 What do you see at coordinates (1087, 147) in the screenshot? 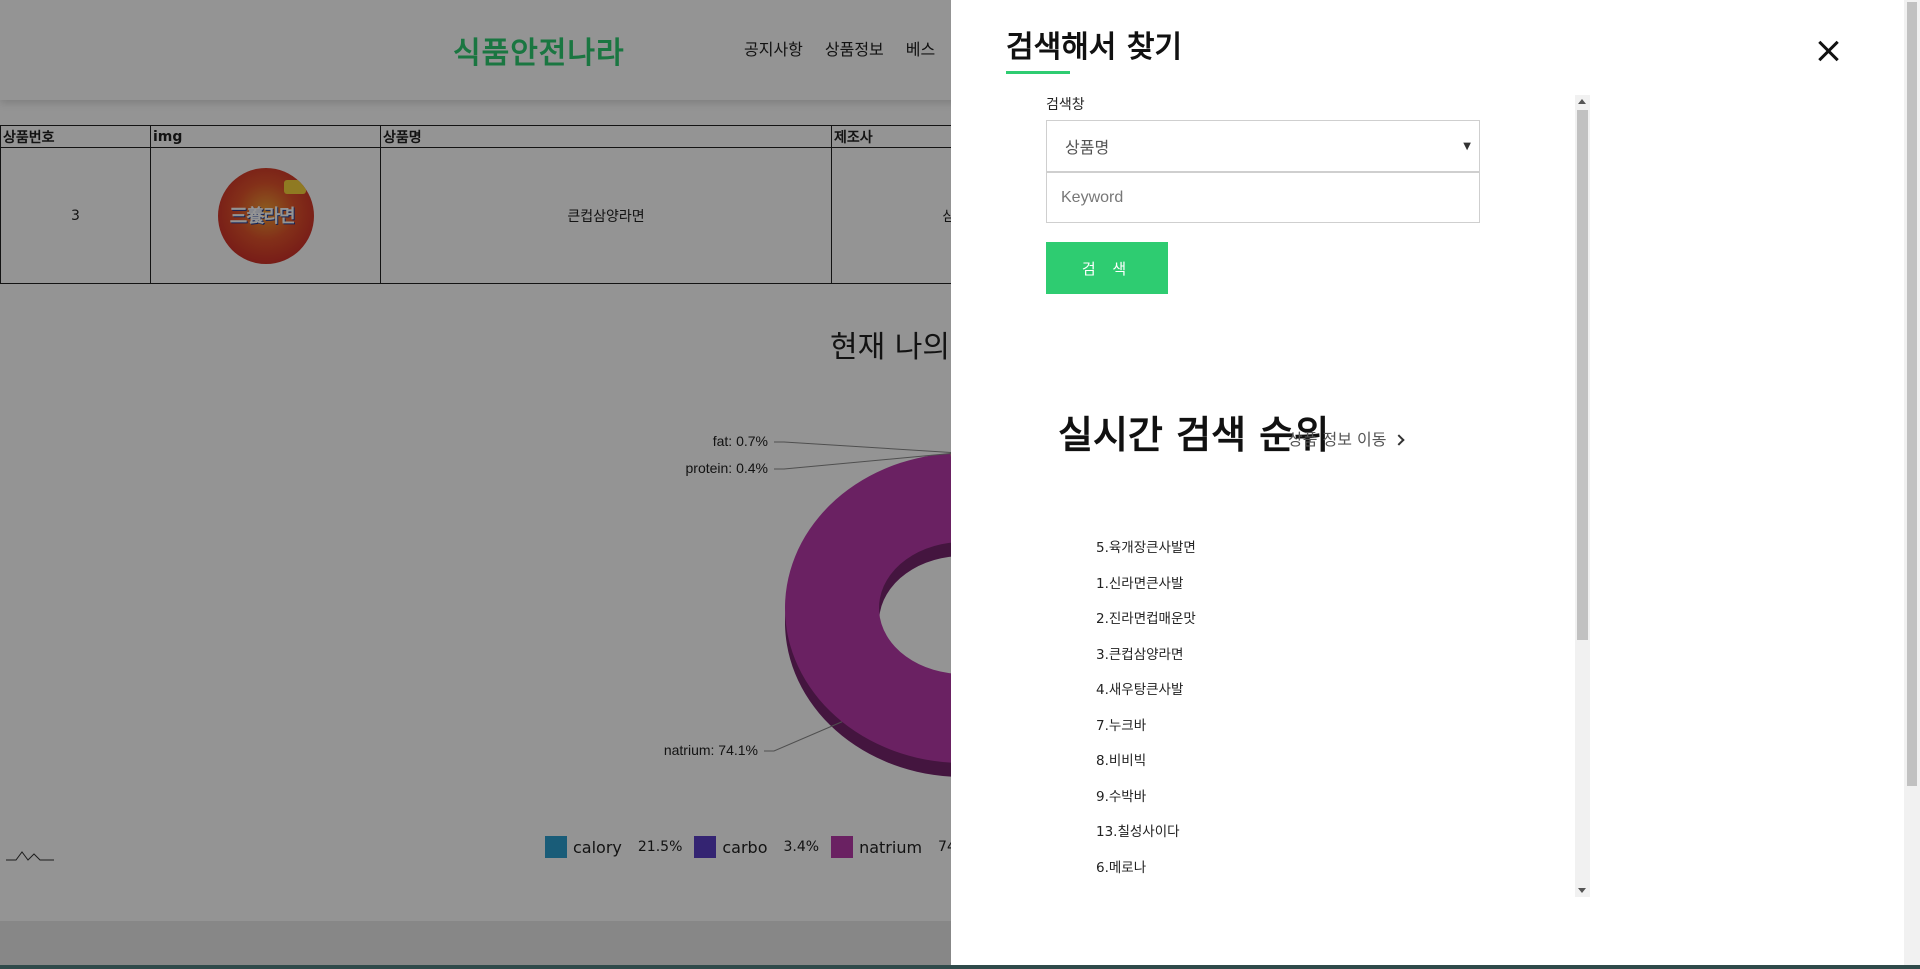
I see `search-type-value: 상품명` at bounding box center [1087, 147].